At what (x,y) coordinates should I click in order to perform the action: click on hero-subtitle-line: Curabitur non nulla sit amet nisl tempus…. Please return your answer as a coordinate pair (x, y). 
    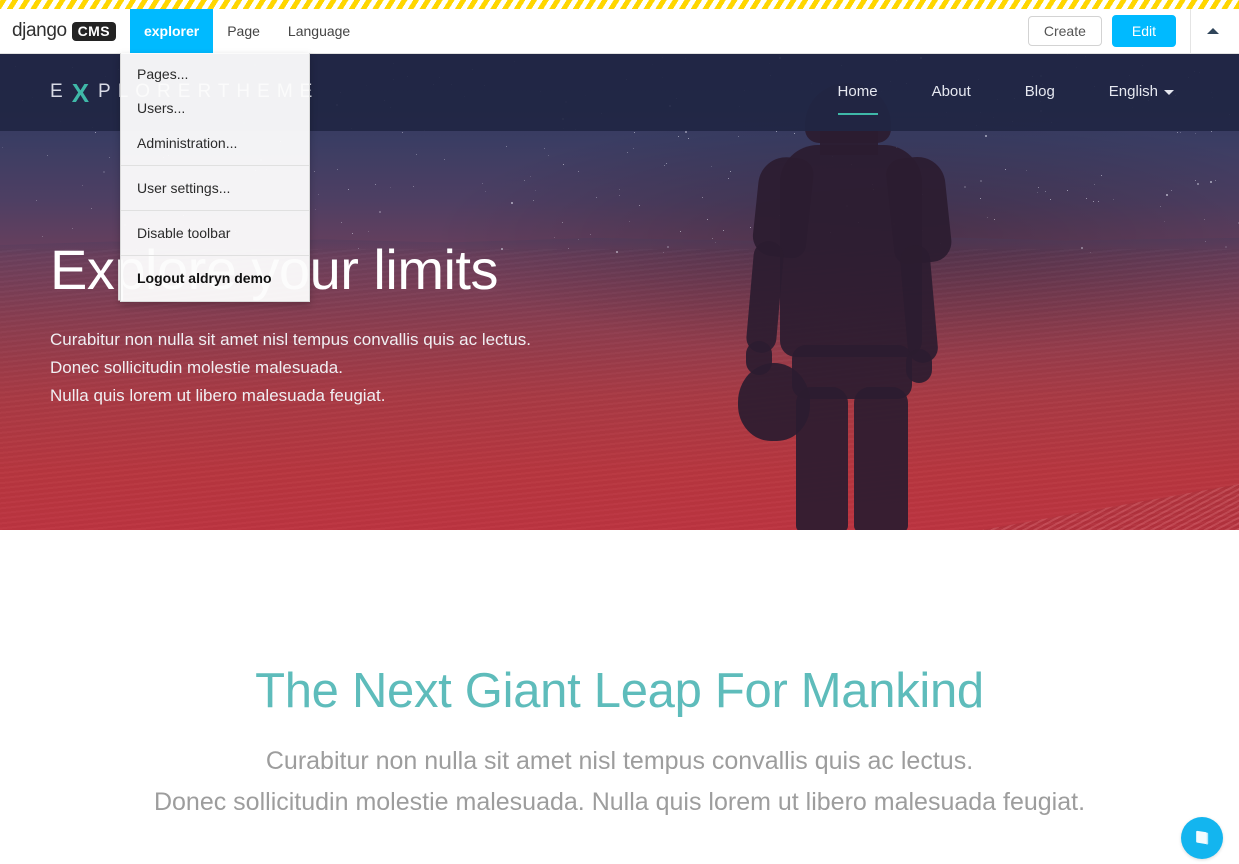
    Looking at the image, I should click on (290, 339).